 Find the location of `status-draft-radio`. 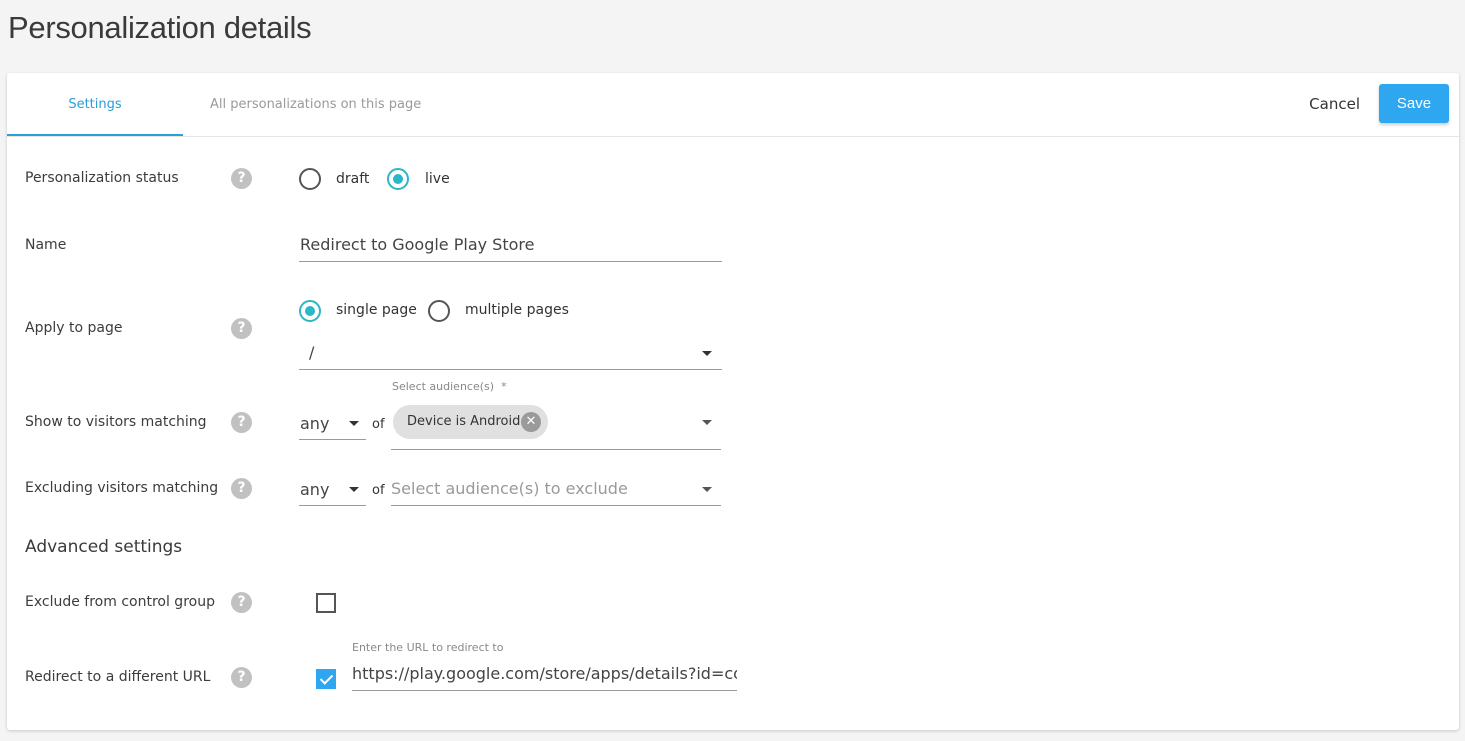

status-draft-radio is located at coordinates (310, 179).